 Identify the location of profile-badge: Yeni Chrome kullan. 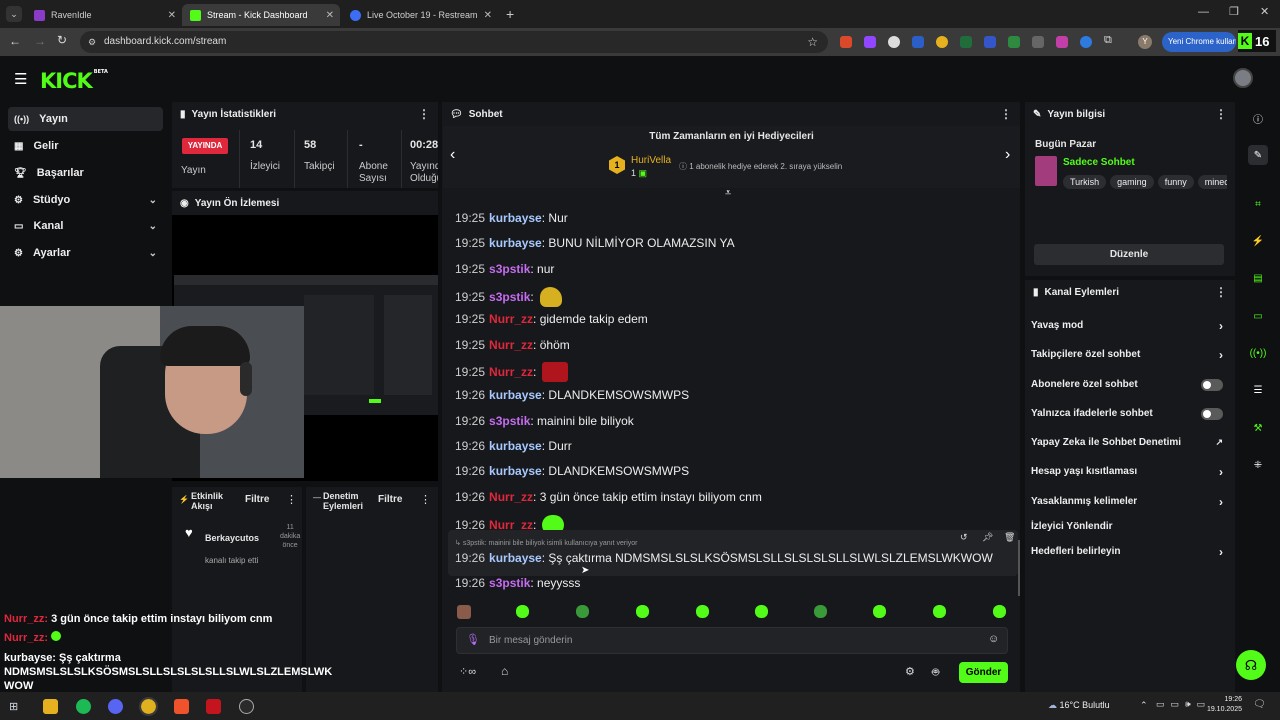
(1199, 42).